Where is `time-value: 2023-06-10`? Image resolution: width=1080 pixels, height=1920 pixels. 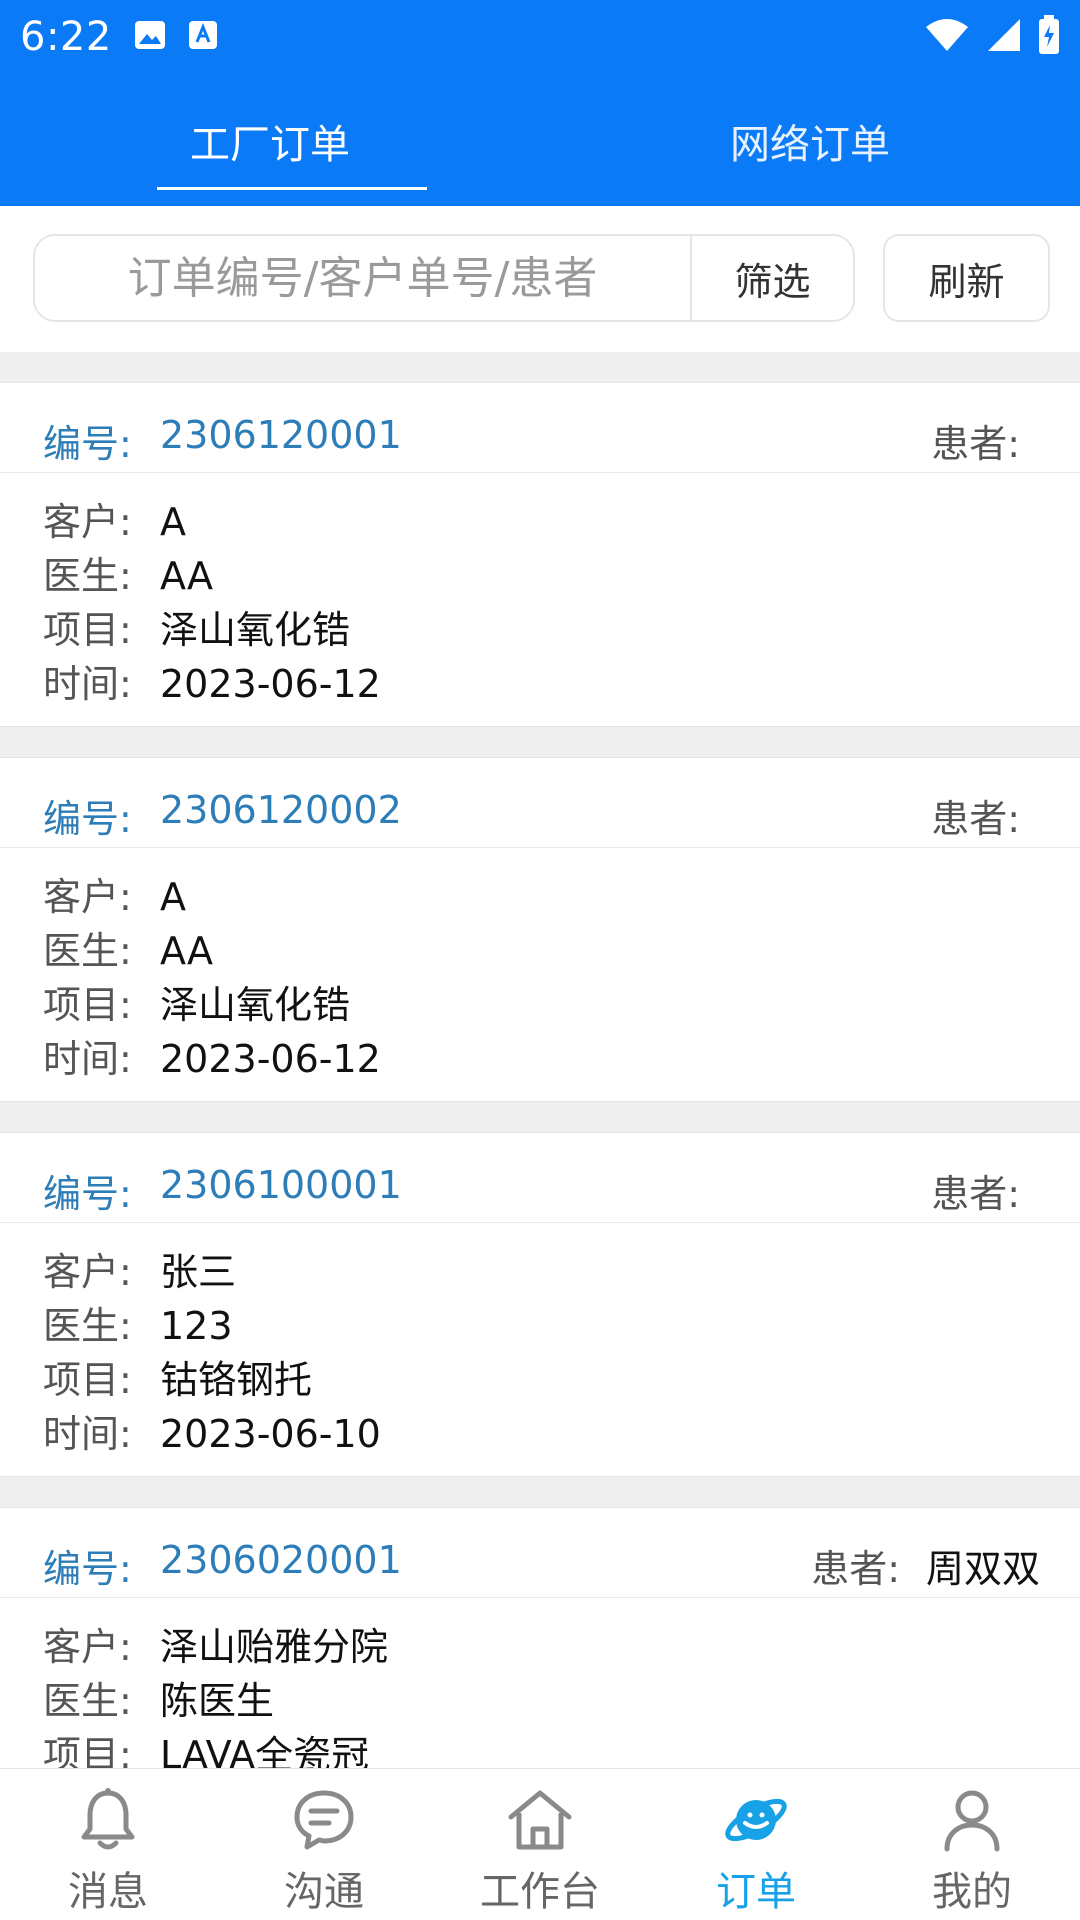 time-value: 2023-06-10 is located at coordinates (270, 1434).